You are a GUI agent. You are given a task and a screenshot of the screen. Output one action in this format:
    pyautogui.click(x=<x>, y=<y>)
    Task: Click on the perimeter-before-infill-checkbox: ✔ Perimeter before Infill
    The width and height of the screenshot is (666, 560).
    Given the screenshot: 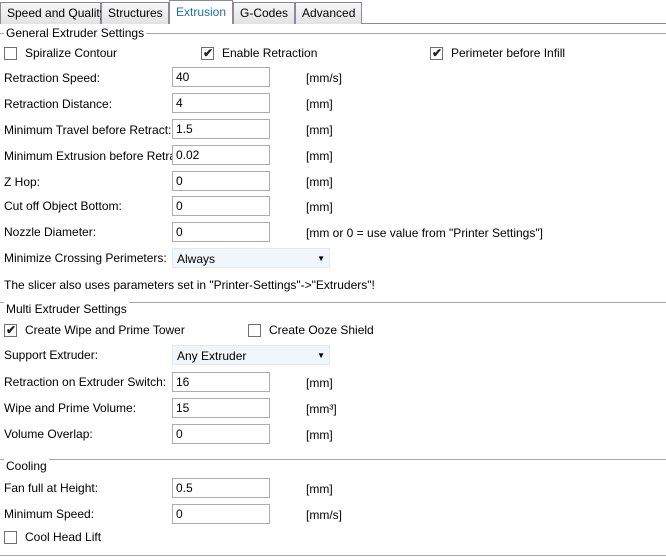 What is the action you would take?
    pyautogui.click(x=497, y=53)
    